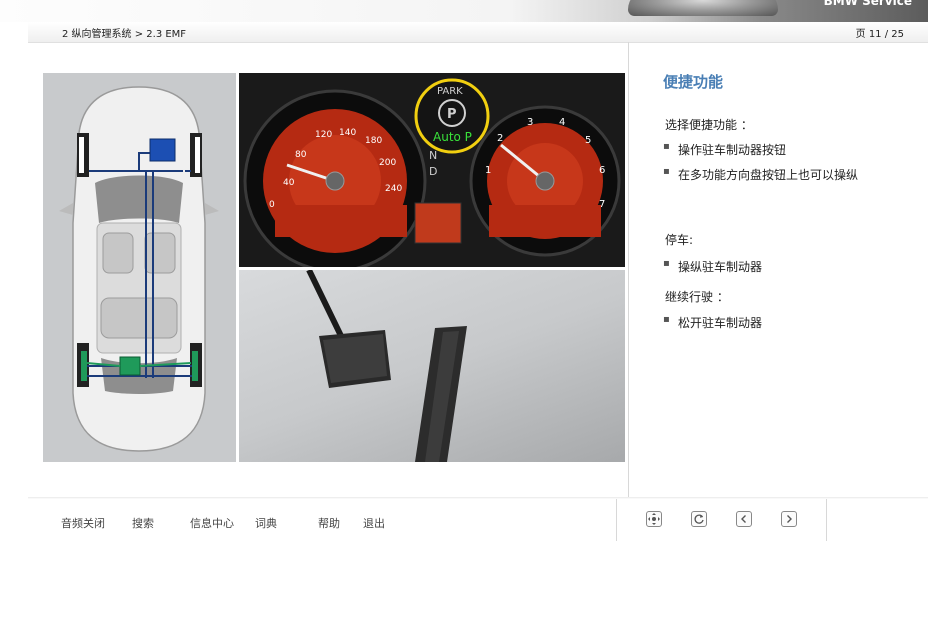  I want to click on auto-p-label: Auto P, so click(452, 137).